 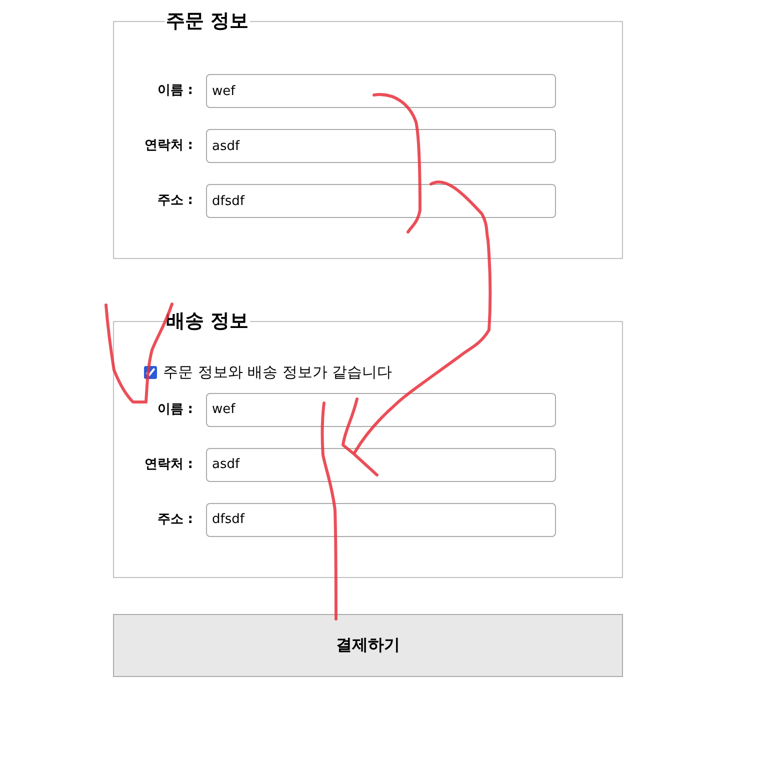 What do you see at coordinates (277, 372) in the screenshot?
I see `checkbox-label: 주문 정보와 배송 정보가 같습니다` at bounding box center [277, 372].